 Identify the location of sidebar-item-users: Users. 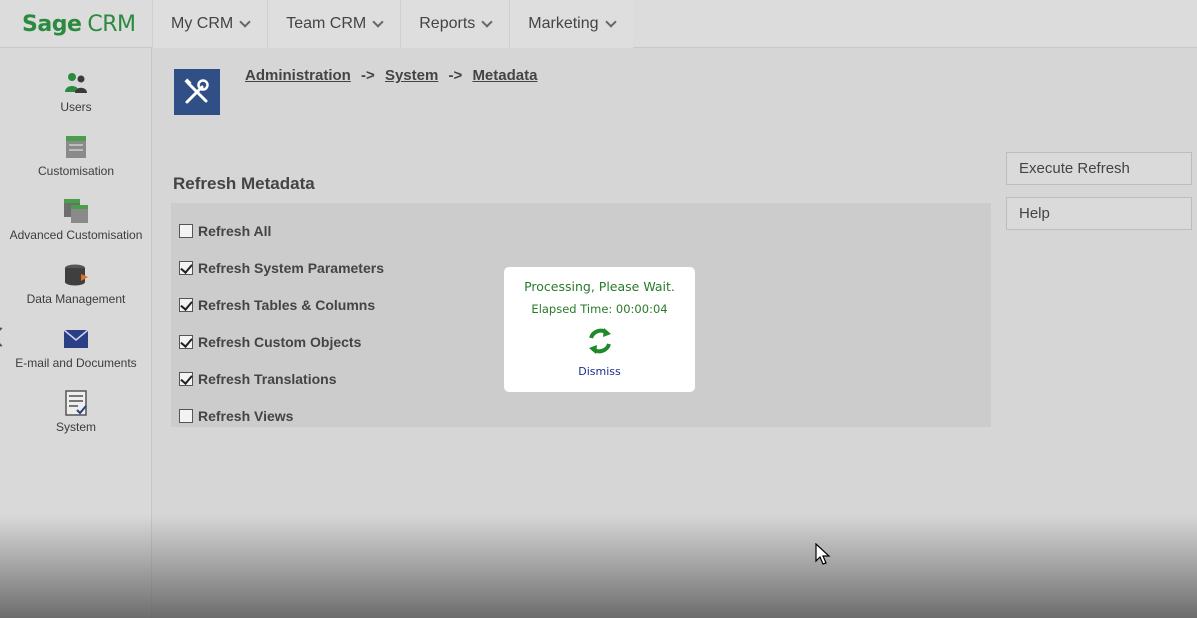
(76, 92).